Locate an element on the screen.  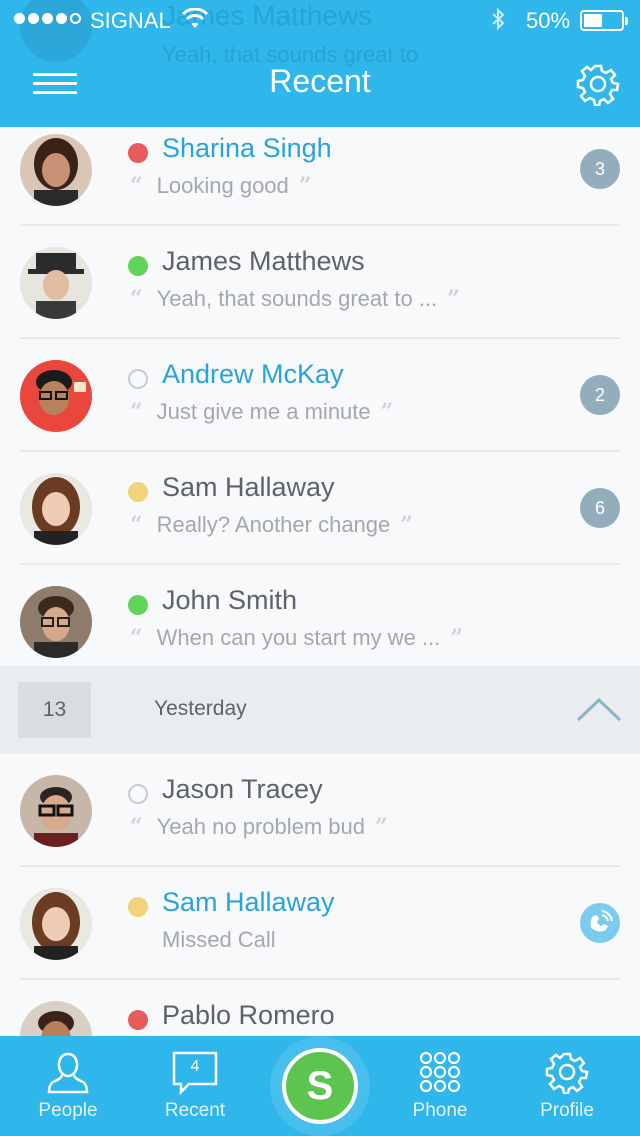
signal-strength-icon is located at coordinates (47, 18).